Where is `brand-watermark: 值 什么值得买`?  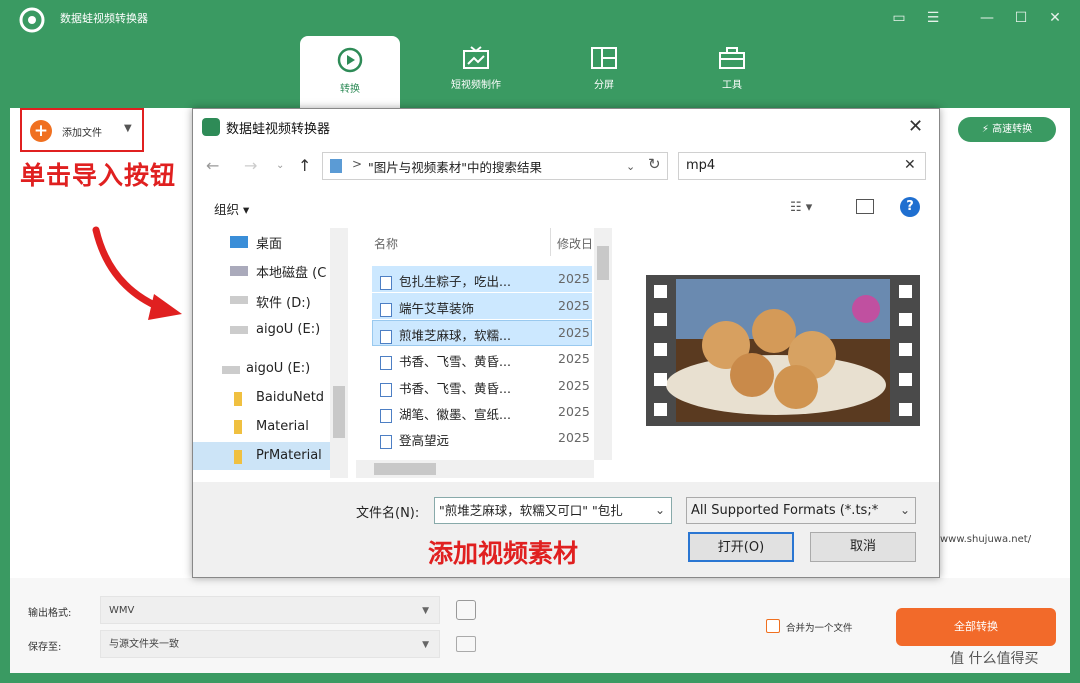
brand-watermark: 值 什么值得买 is located at coordinates (994, 659).